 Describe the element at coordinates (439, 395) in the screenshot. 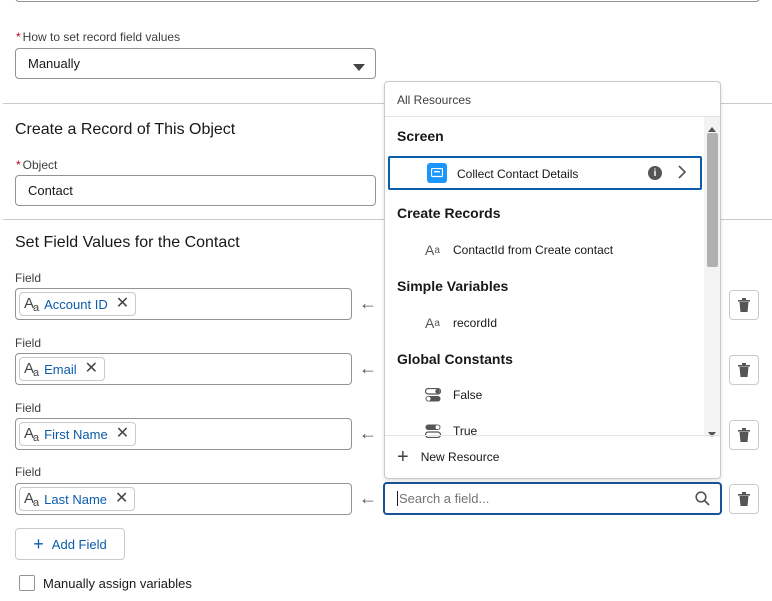

I see `toggle-icon` at that location.